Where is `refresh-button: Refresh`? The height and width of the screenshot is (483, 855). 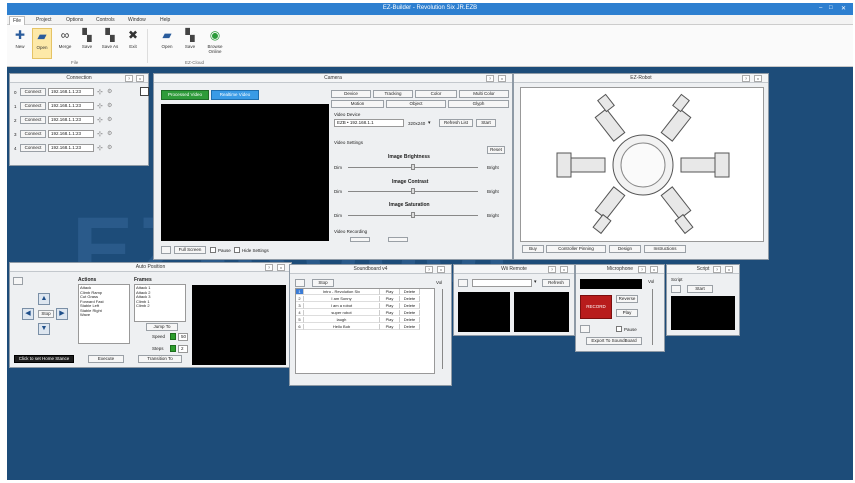
refresh-button: Refresh is located at coordinates (556, 283).